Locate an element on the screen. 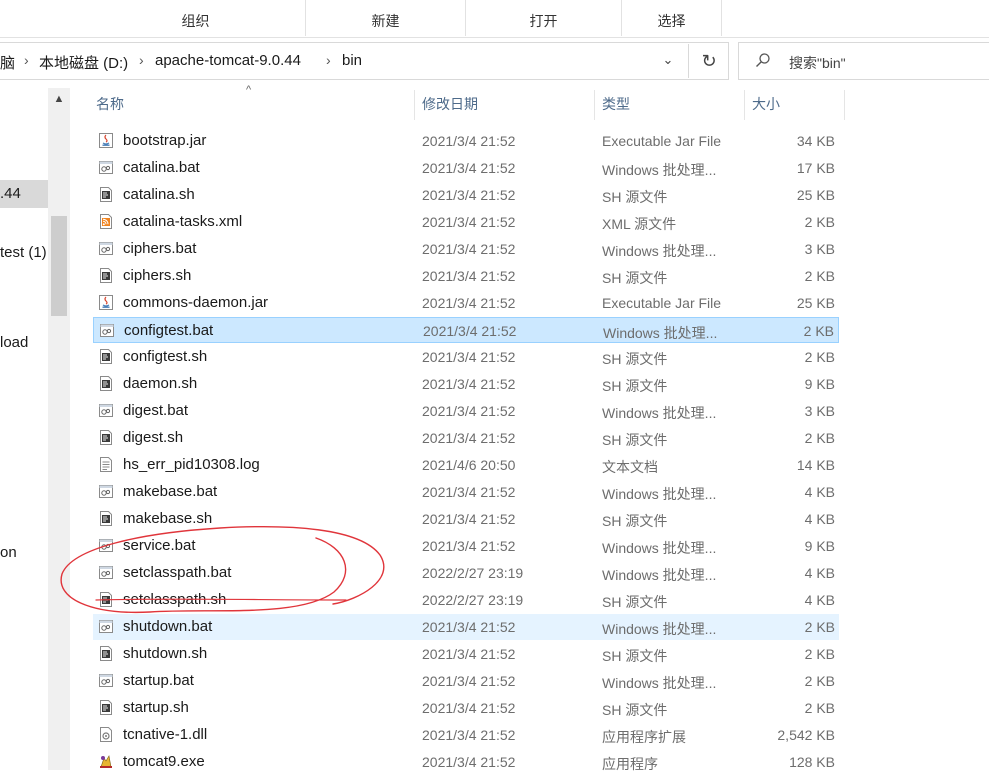  file-row: configtest.sh 2021/3/4 21:52 SH 源文件 2 KB is located at coordinates (466, 357).